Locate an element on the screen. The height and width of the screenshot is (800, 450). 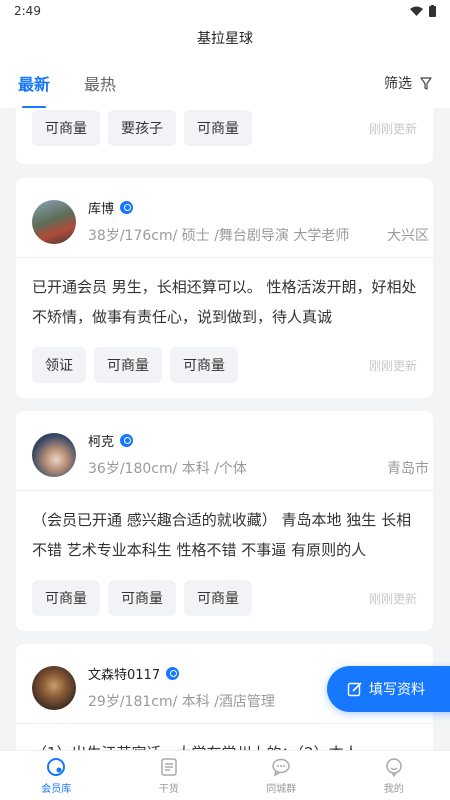
filter-label: 筛选 is located at coordinates (398, 84).